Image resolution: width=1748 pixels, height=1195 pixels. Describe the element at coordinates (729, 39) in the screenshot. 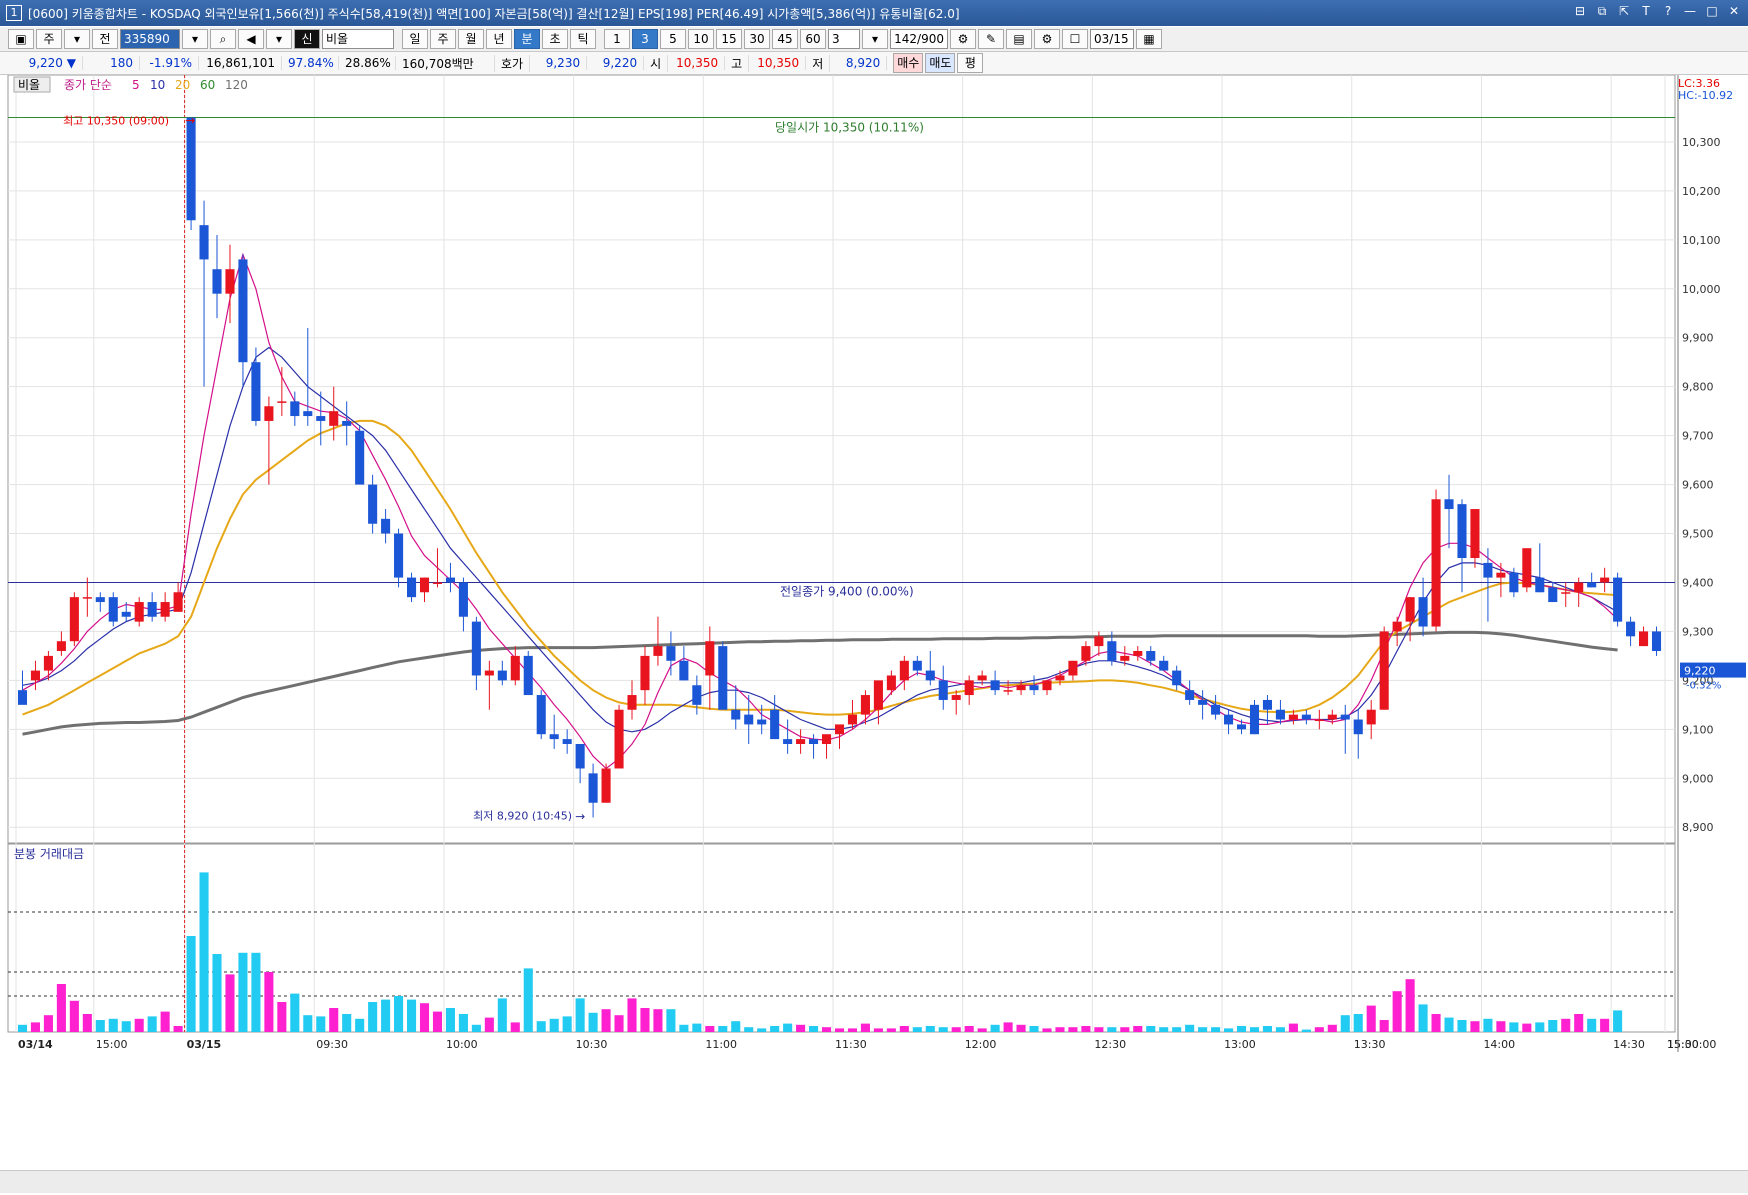

I see `interval-15: 15` at that location.